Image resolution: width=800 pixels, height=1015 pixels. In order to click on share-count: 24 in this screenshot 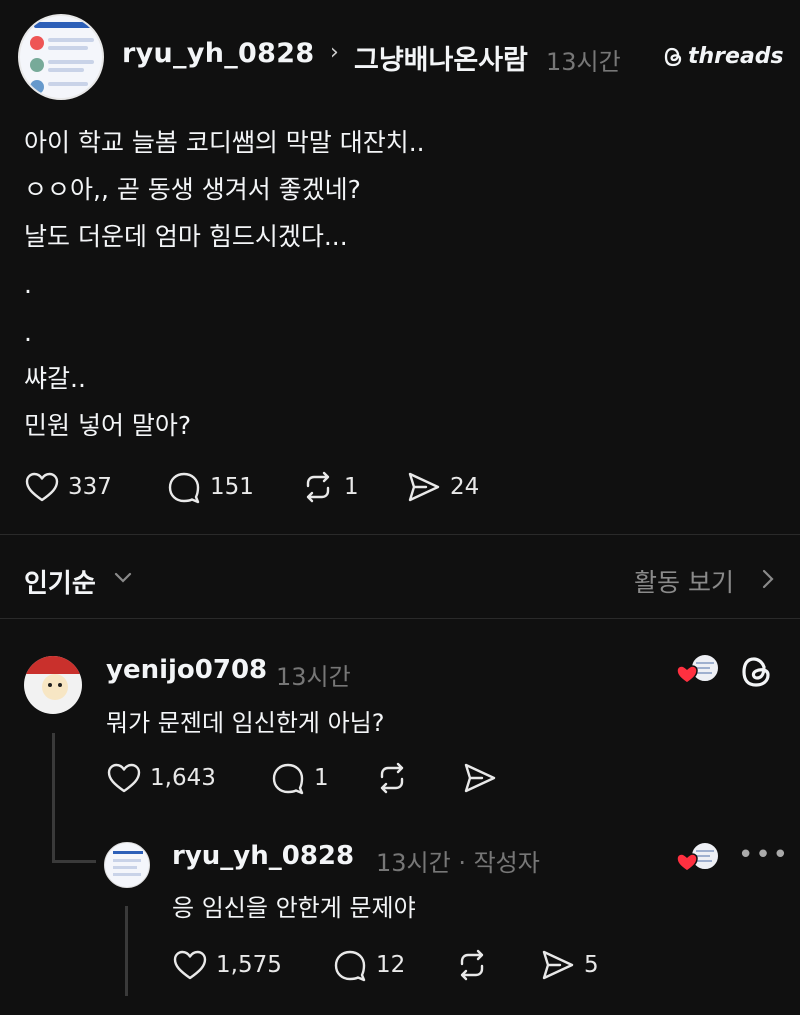, I will do `click(465, 487)`.